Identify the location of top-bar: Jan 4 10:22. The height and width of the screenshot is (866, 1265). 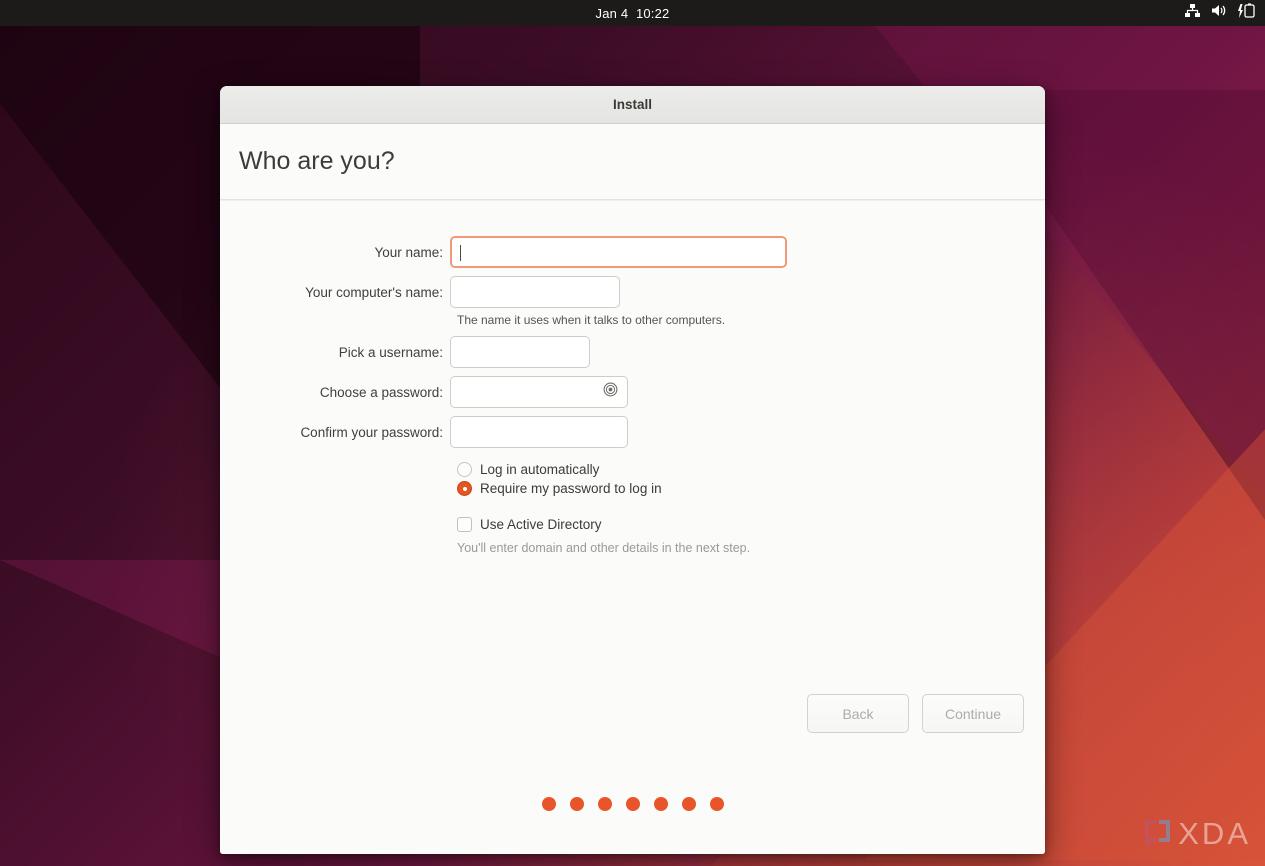
(632, 13).